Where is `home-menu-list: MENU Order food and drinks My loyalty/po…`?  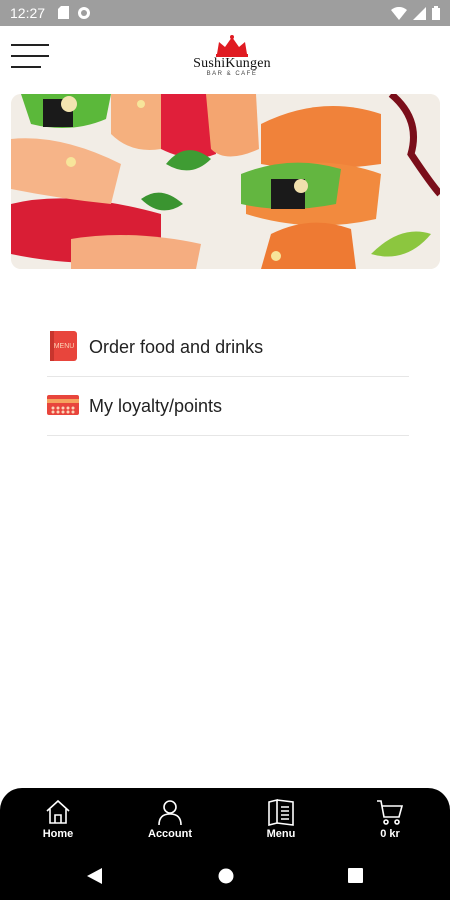
home-menu-list: MENU Order food and drinks My loyalty/po… is located at coordinates (228, 377).